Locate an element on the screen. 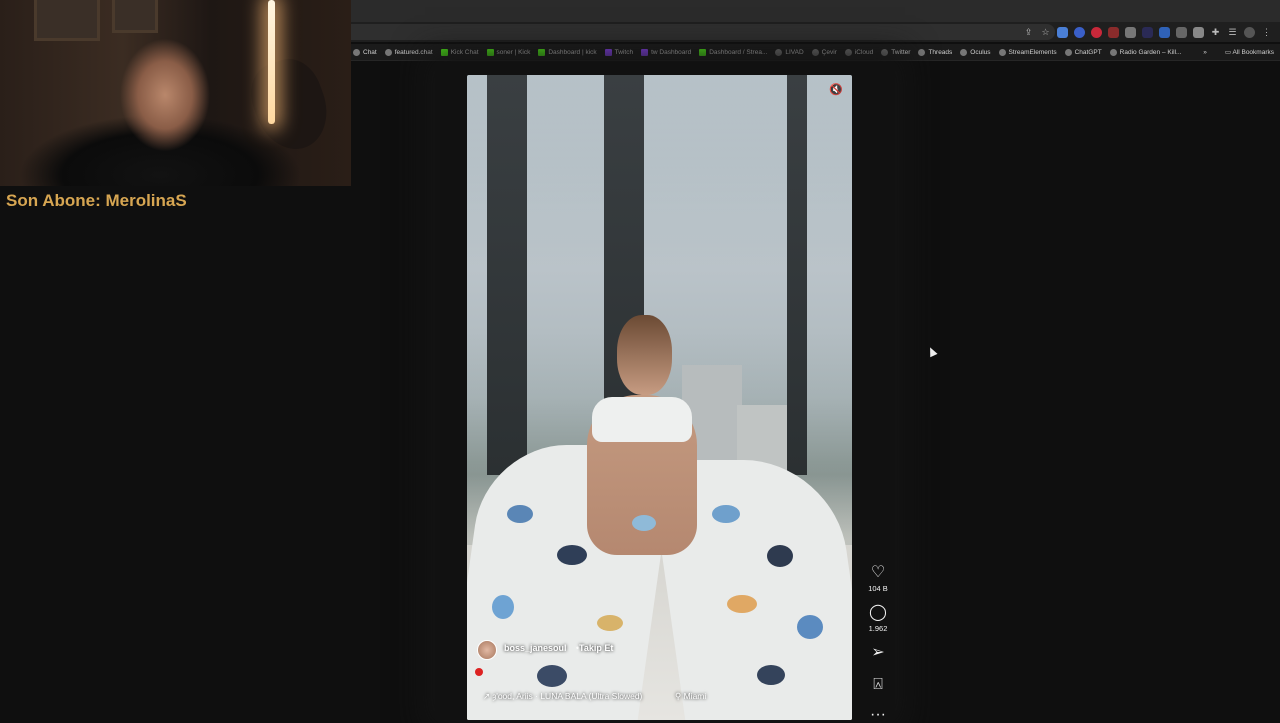  bookmark-label: Kick Chat is located at coordinates (464, 52).